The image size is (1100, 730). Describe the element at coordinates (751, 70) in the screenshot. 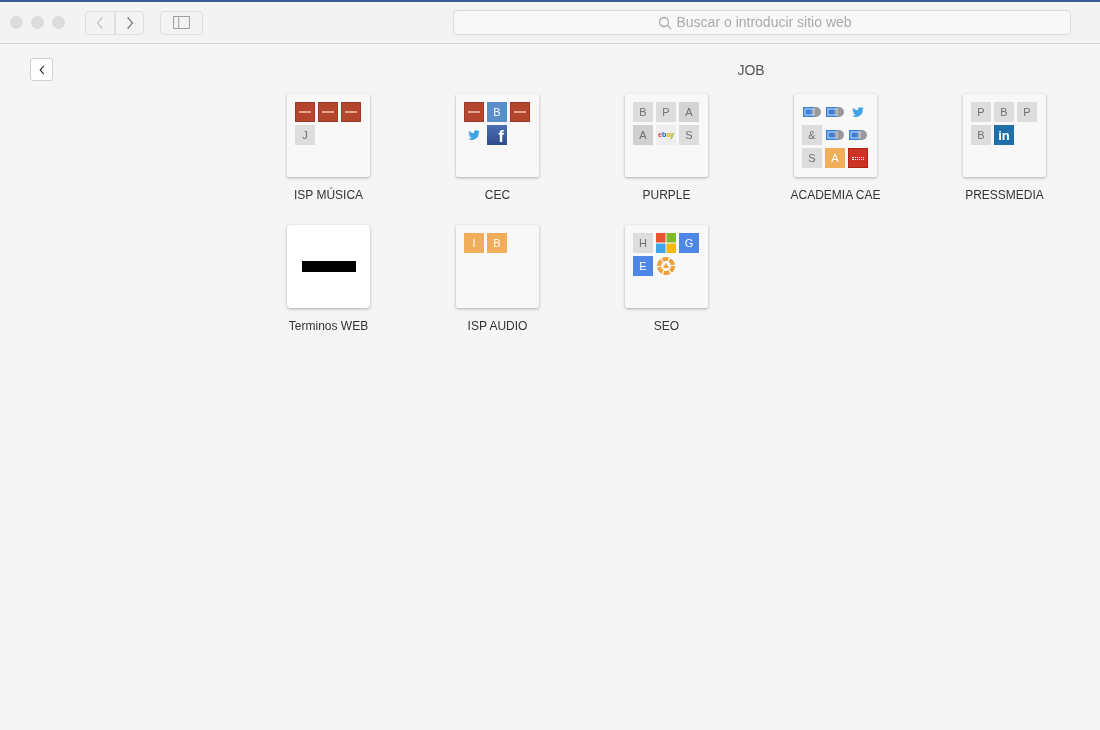

I see `folder-title: JOB` at that location.